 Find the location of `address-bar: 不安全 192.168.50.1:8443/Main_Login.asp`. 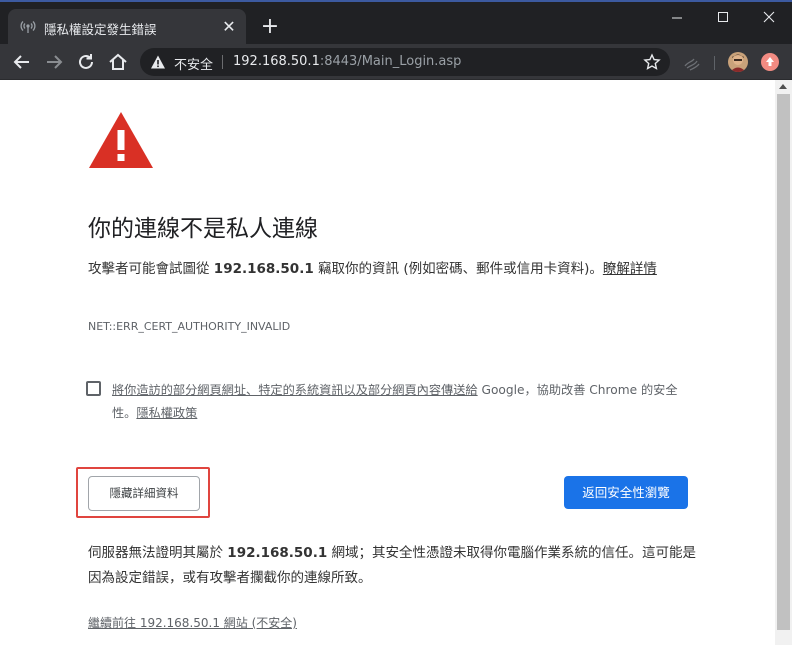

address-bar: 不安全 192.168.50.1:8443/Main_Login.asp is located at coordinates (405, 62).